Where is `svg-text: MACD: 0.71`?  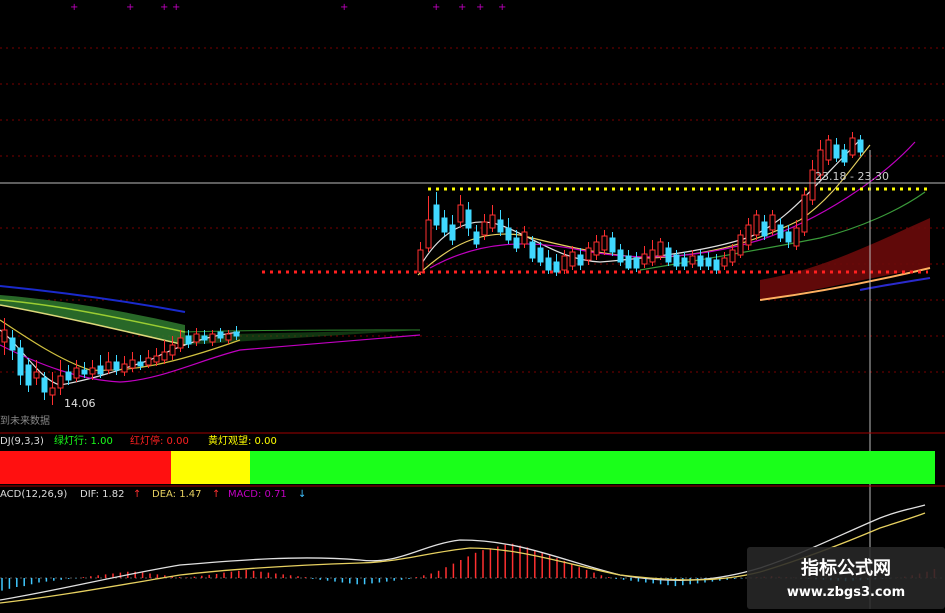 svg-text: MACD: 0.71 is located at coordinates (257, 494).